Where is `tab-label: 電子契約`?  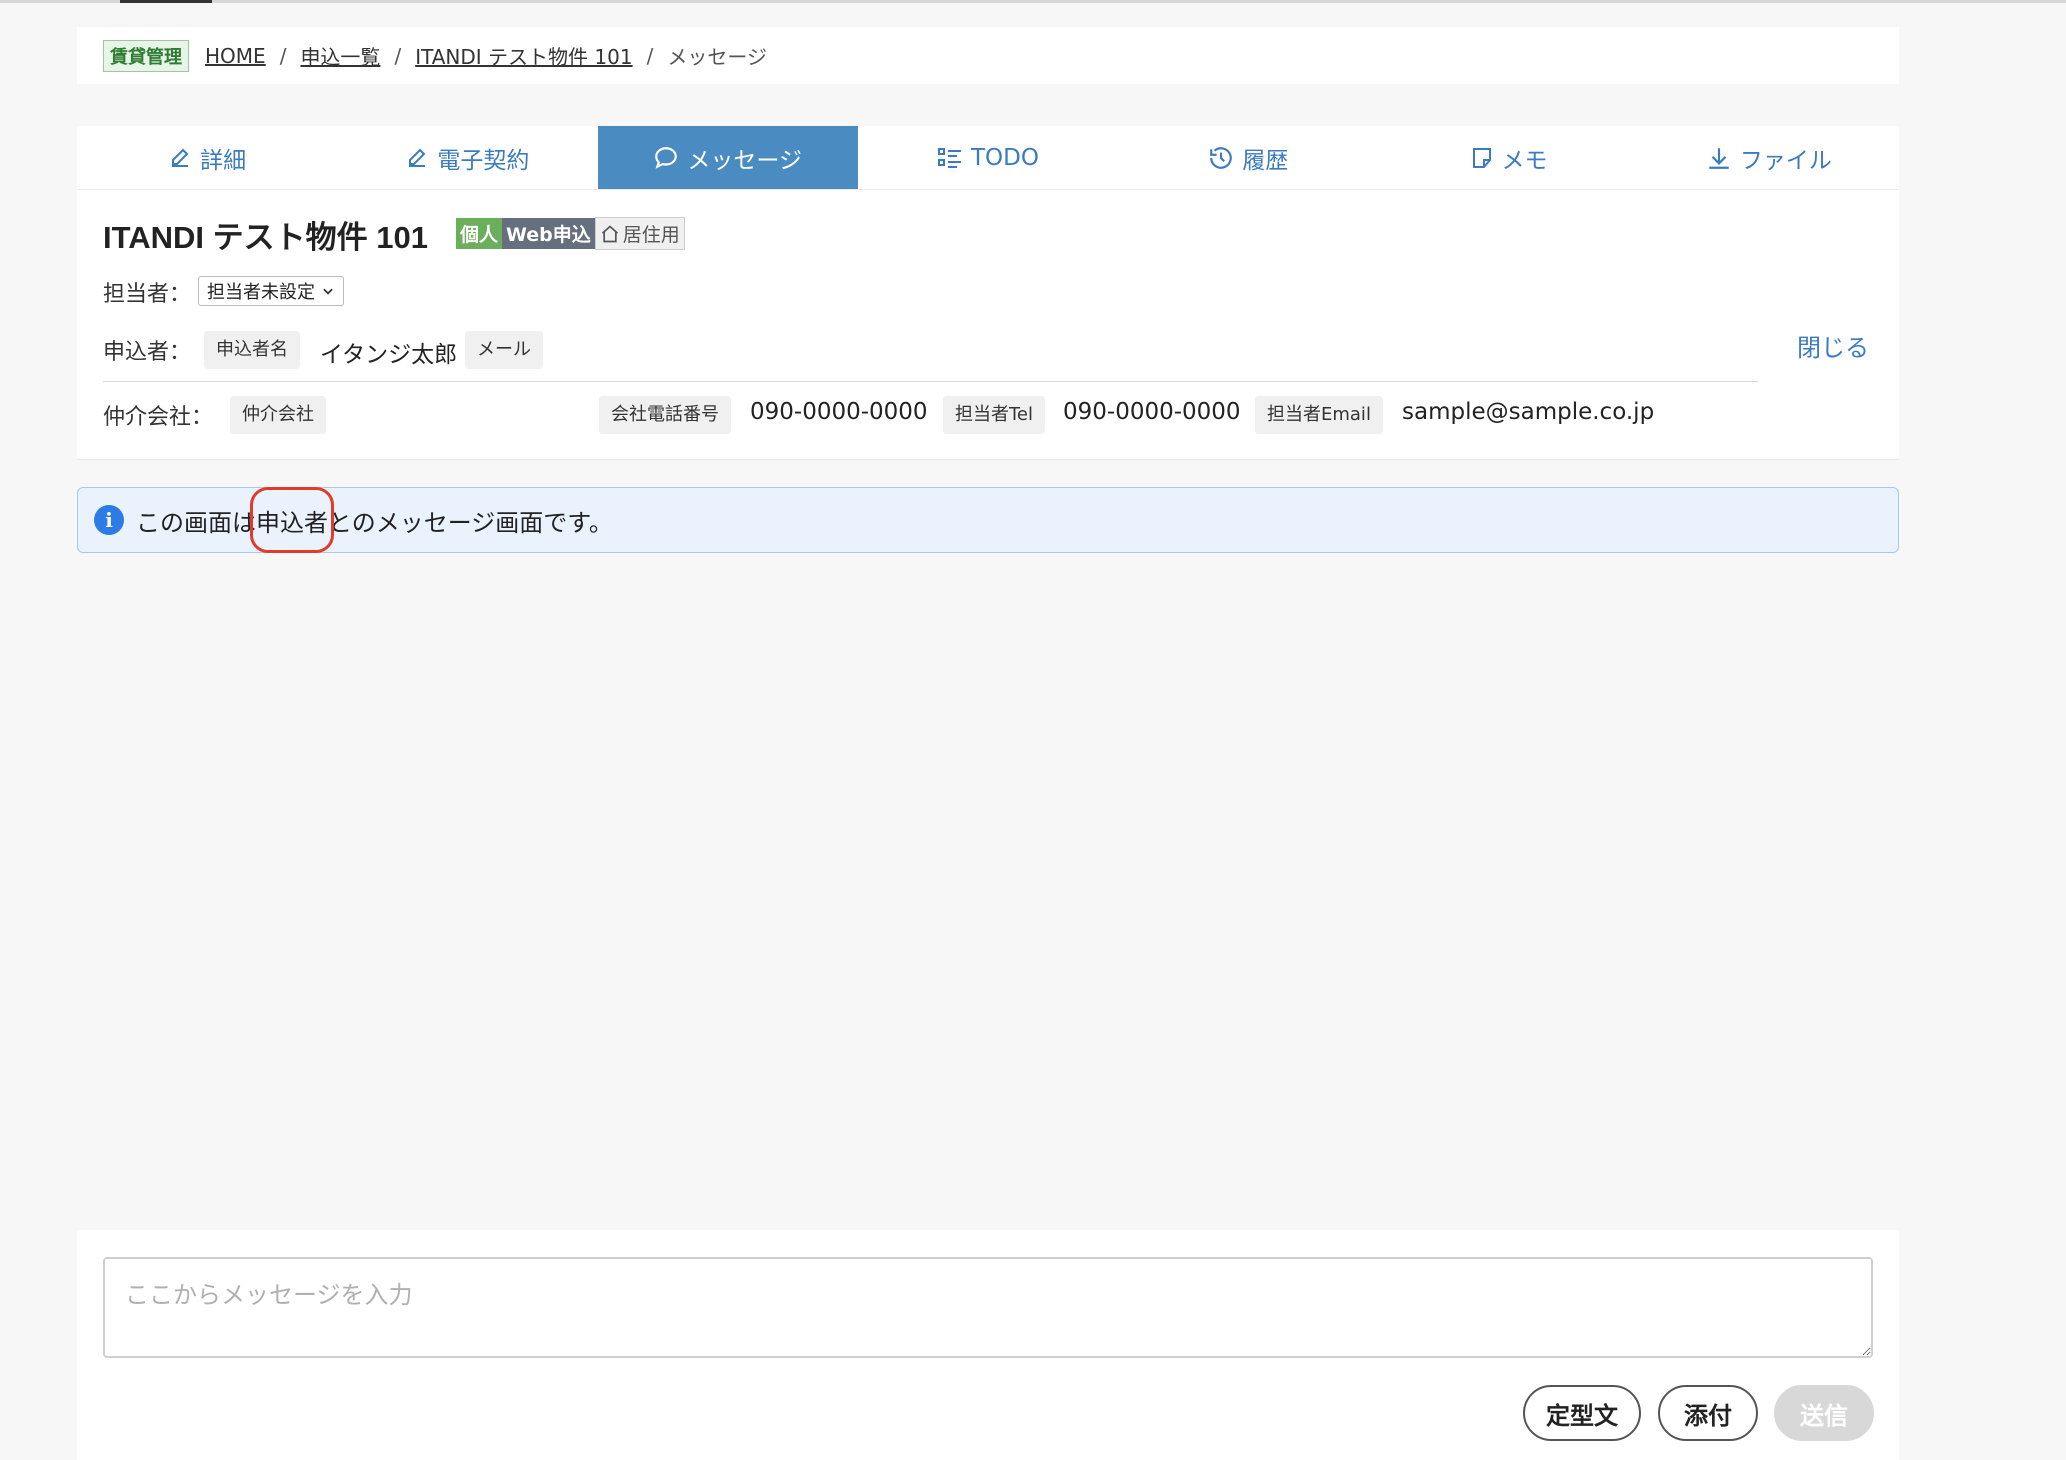
tab-label: 電子契約 is located at coordinates (483, 160).